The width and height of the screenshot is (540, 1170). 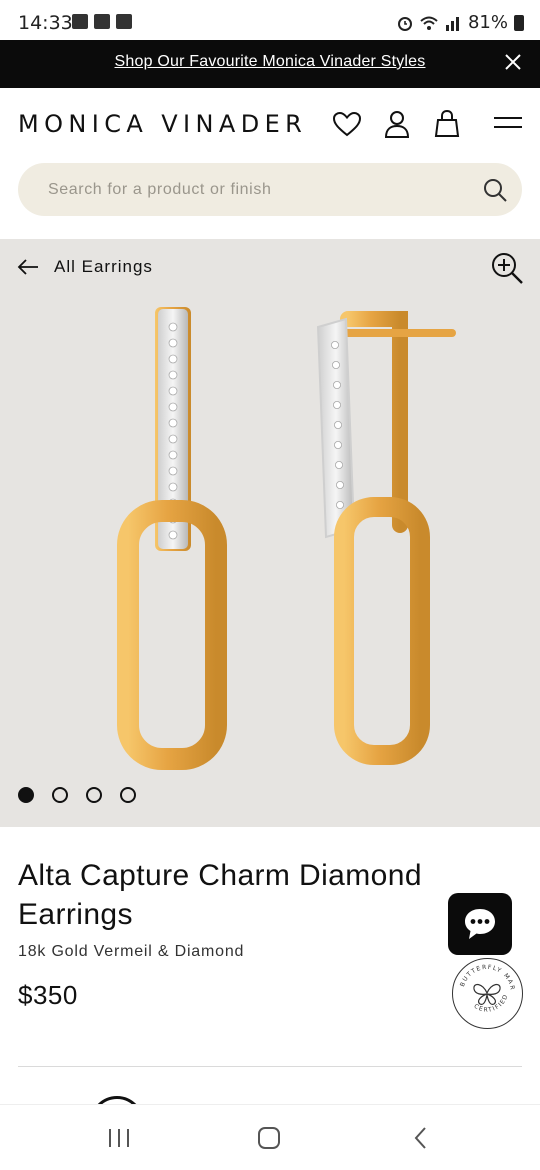 What do you see at coordinates (513, 62) in the screenshot?
I see `close-icon` at bounding box center [513, 62].